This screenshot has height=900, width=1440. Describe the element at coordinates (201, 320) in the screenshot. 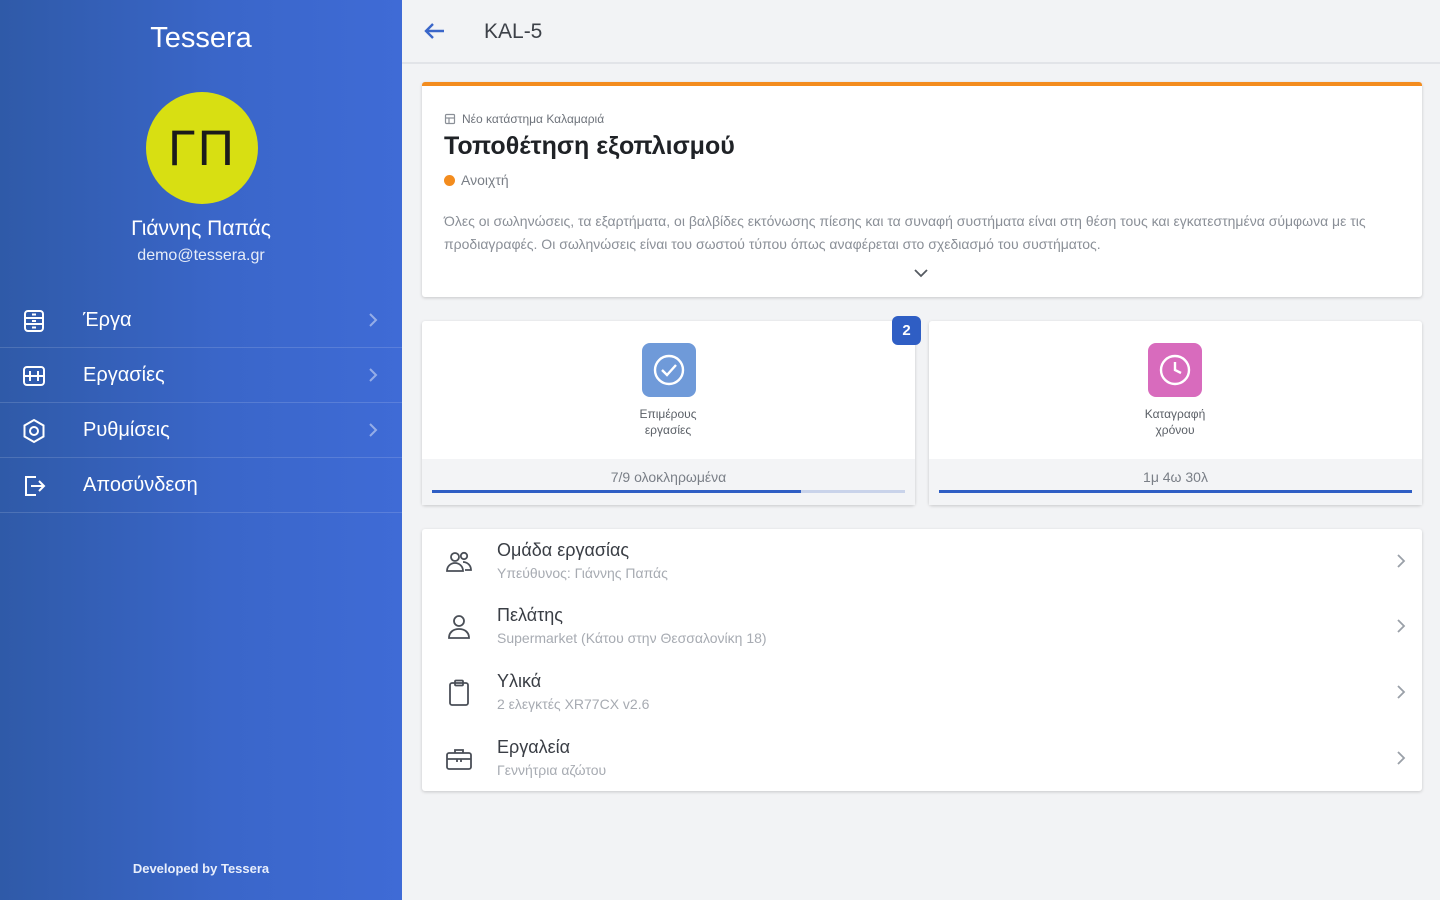

I see `sidebar-item-projects: Έργα` at that location.